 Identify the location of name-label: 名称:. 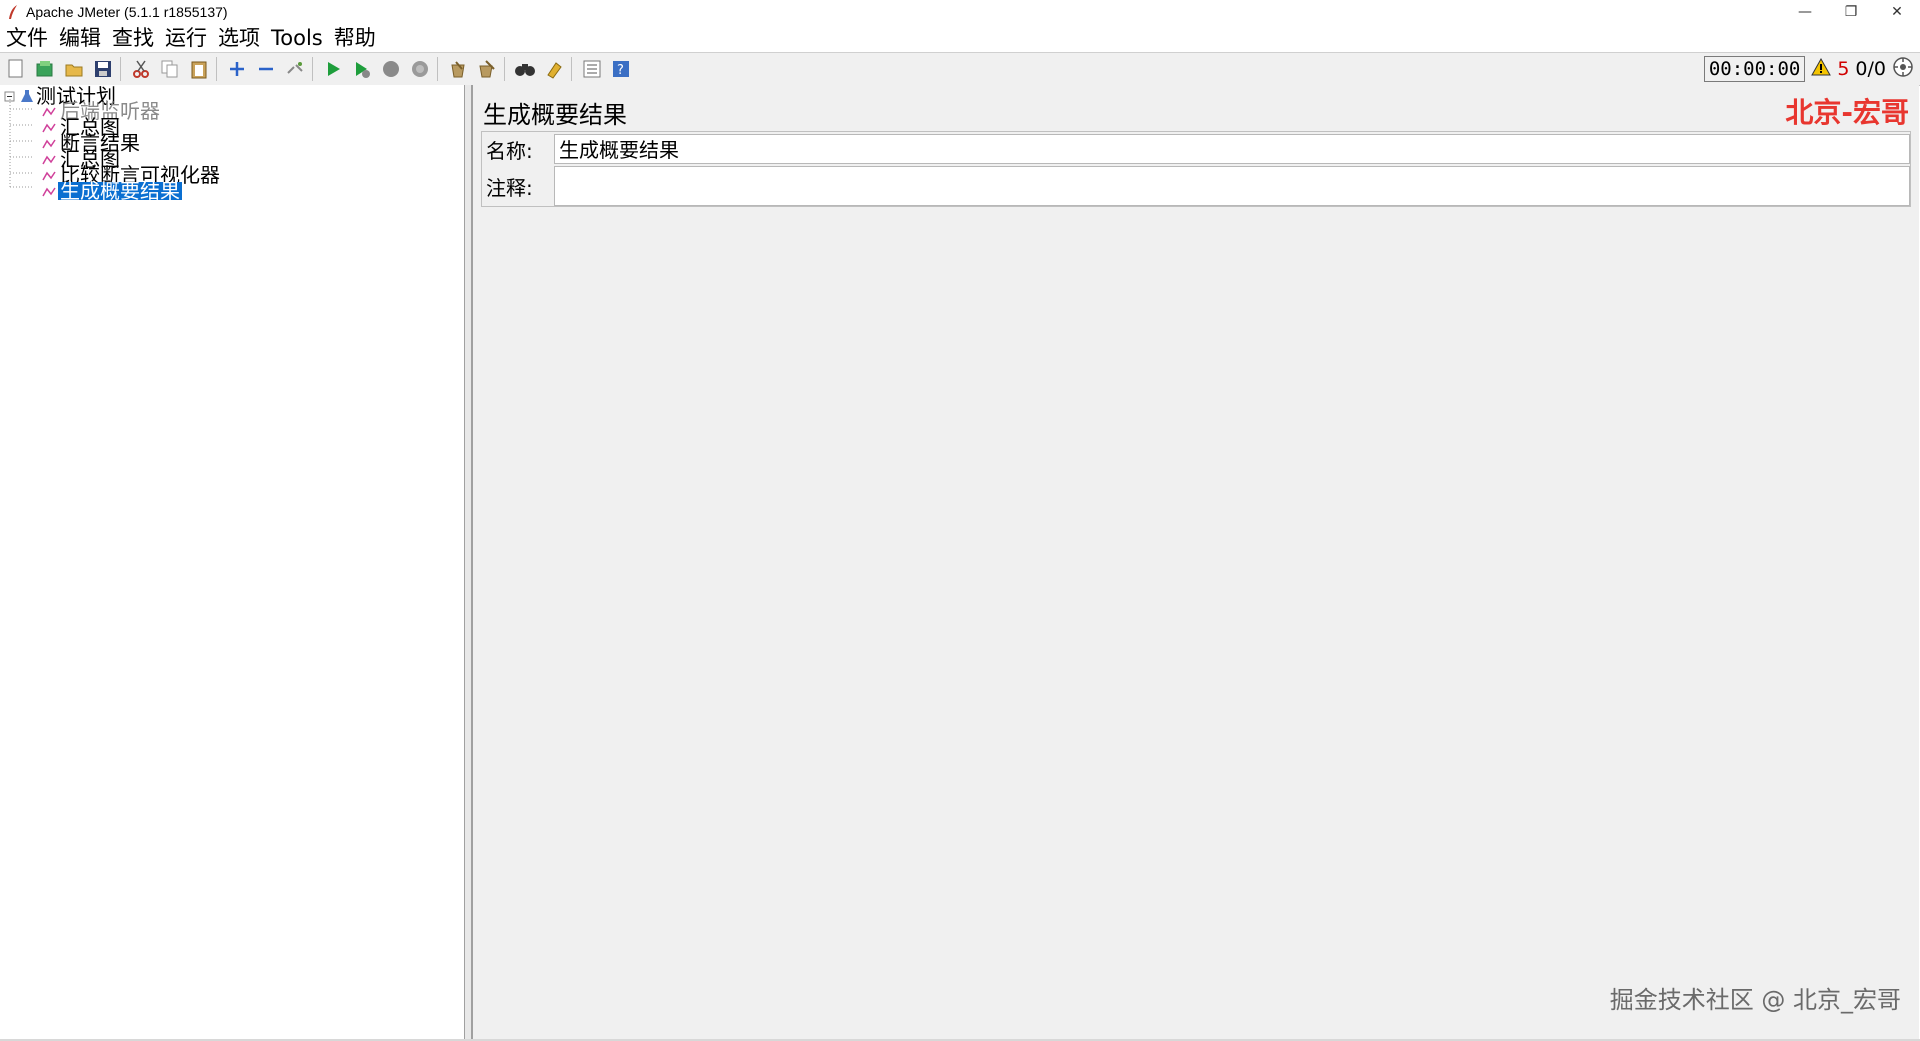
(509, 150).